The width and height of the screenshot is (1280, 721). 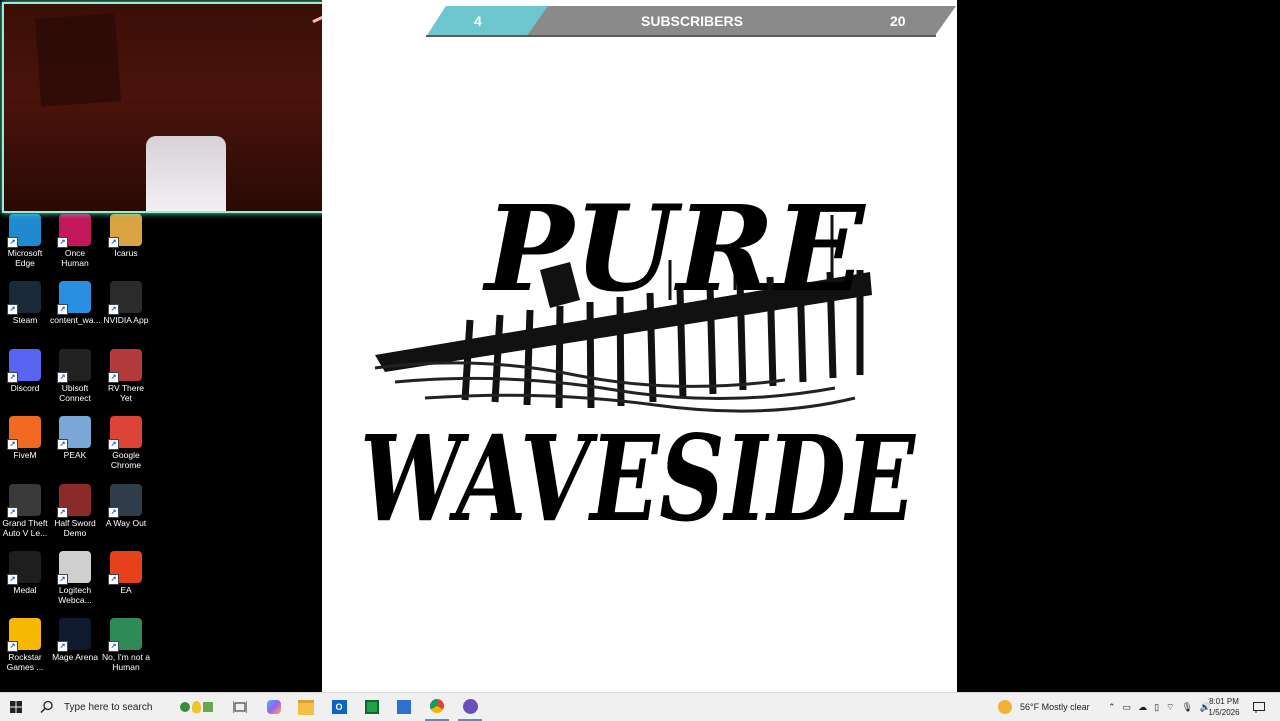 What do you see at coordinates (898, 21) in the screenshot?
I see `subscriber-goal-count: 20` at bounding box center [898, 21].